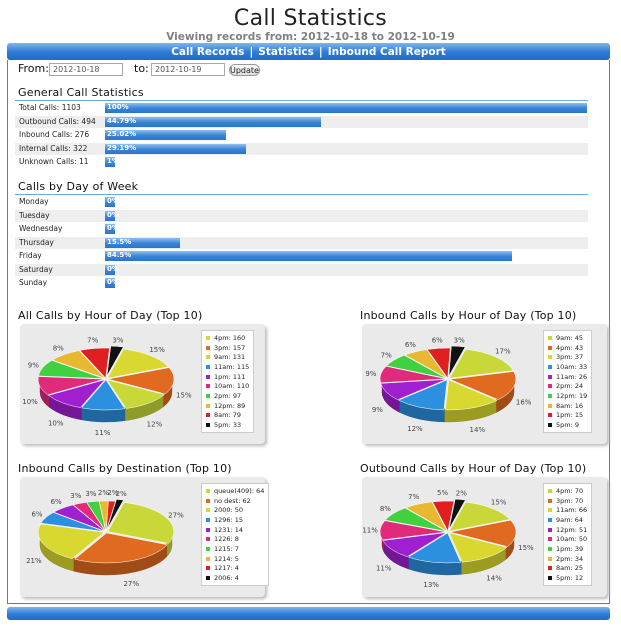 This screenshot has width=621, height=630. Describe the element at coordinates (431, 585) in the screenshot. I see `pie-slice-label: 13%` at that location.